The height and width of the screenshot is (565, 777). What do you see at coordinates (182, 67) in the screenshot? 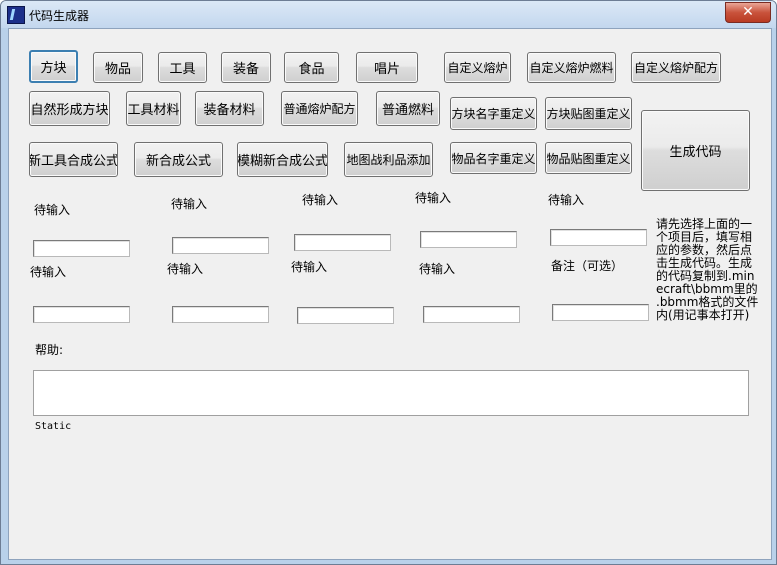
I see `tool-button: 工具` at bounding box center [182, 67].